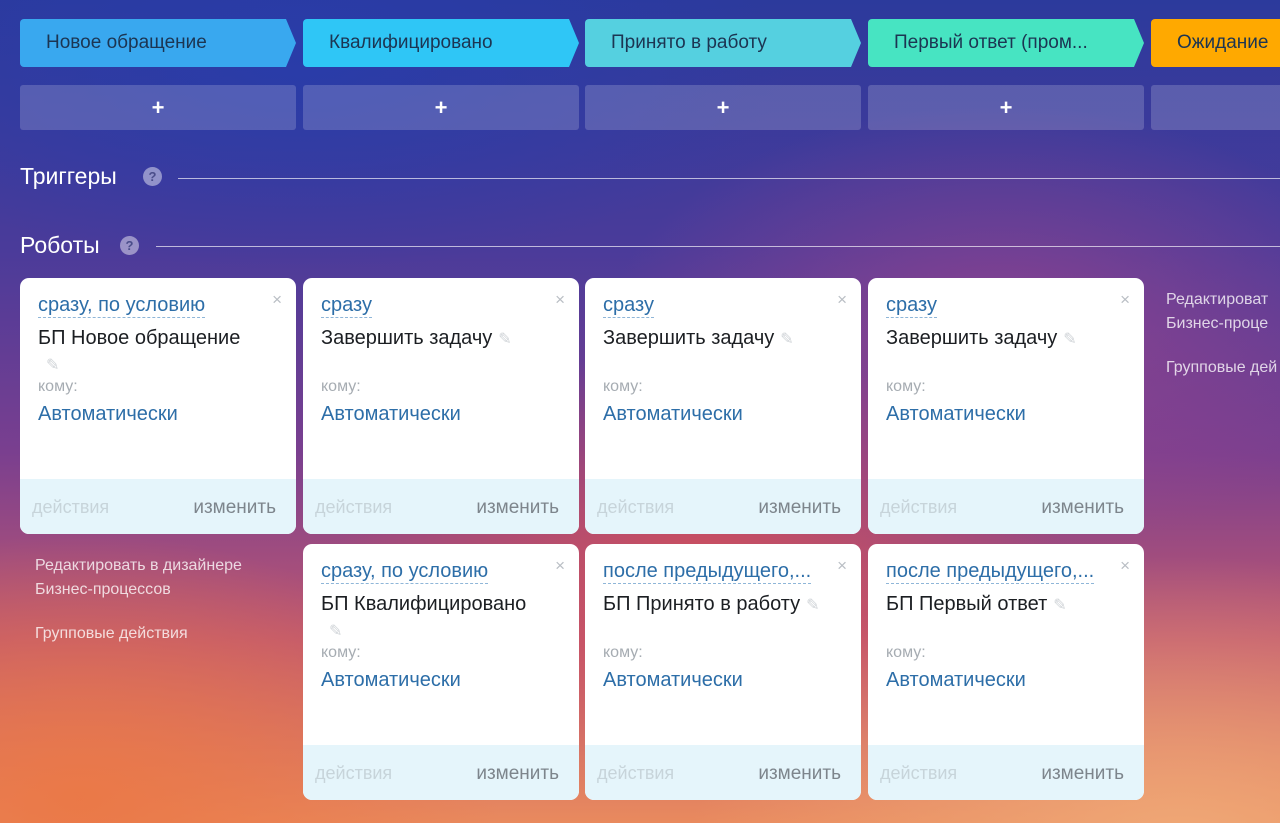  I want to click on edit-in-designer-line1: Редактироват, so click(1217, 299).